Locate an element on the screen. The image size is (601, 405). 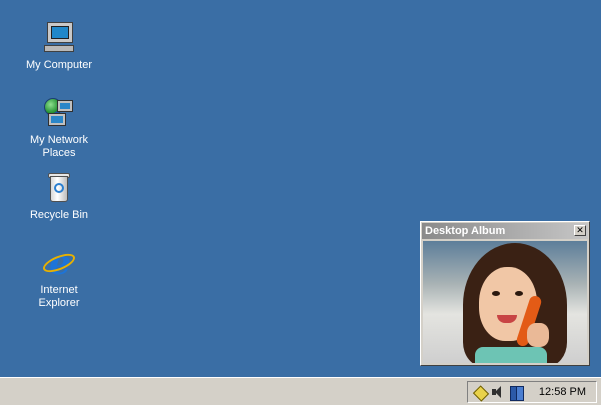
desktop-icon-my-network-places: My Network Places is located at coordinates (59, 128).